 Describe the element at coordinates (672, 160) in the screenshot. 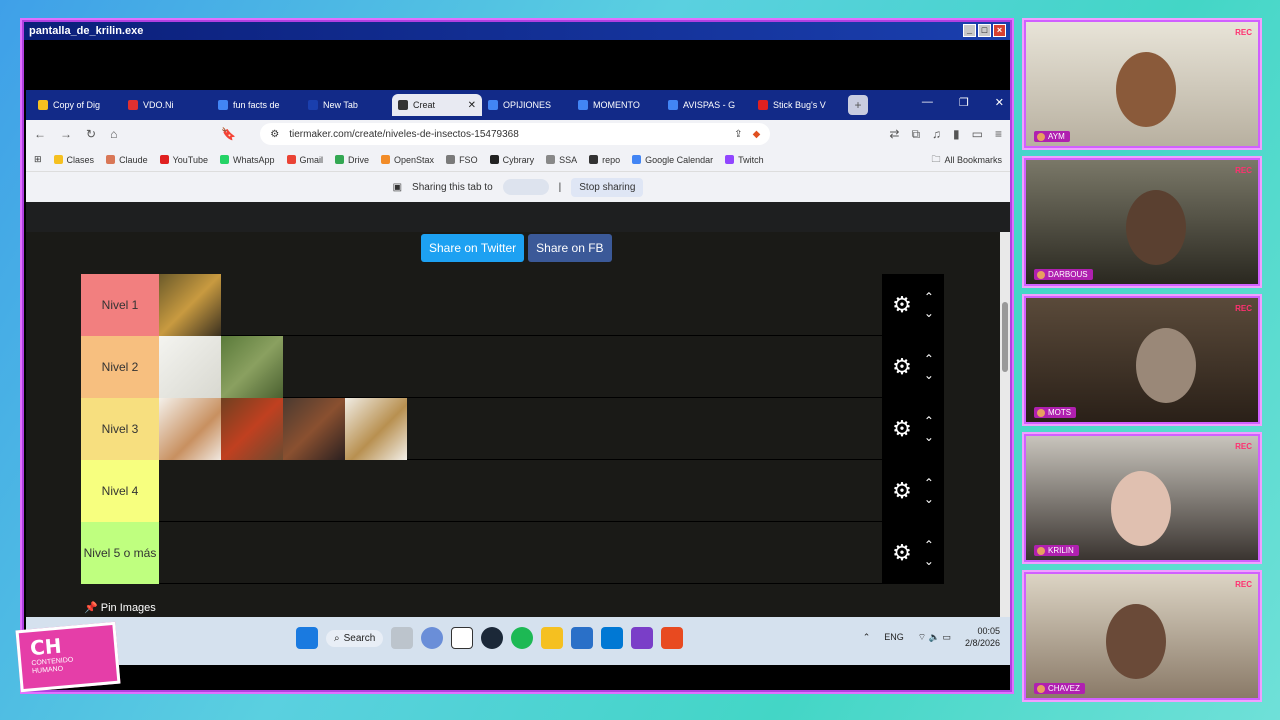

I see `bookmark-item: Google Calendar` at that location.